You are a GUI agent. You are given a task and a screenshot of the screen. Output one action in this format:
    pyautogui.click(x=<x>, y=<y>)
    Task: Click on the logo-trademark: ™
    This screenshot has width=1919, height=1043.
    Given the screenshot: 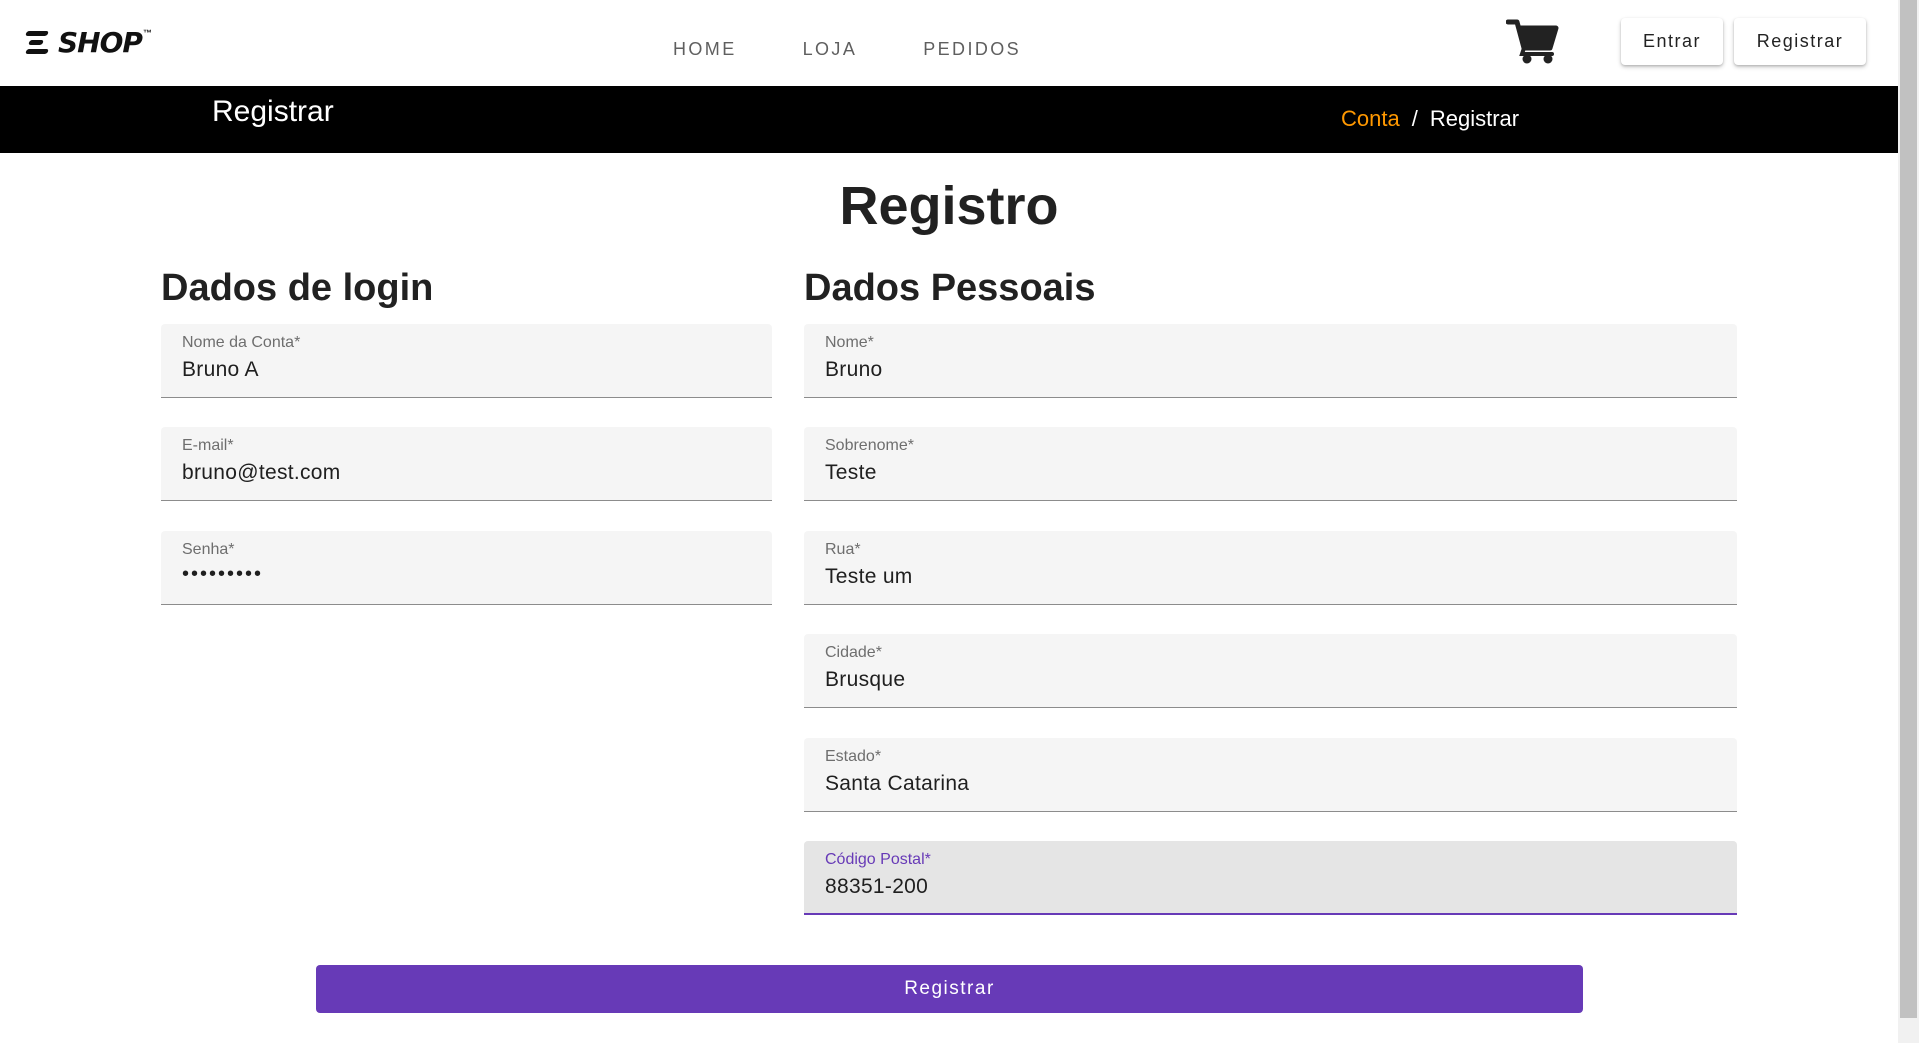 What is the action you would take?
    pyautogui.click(x=147, y=33)
    